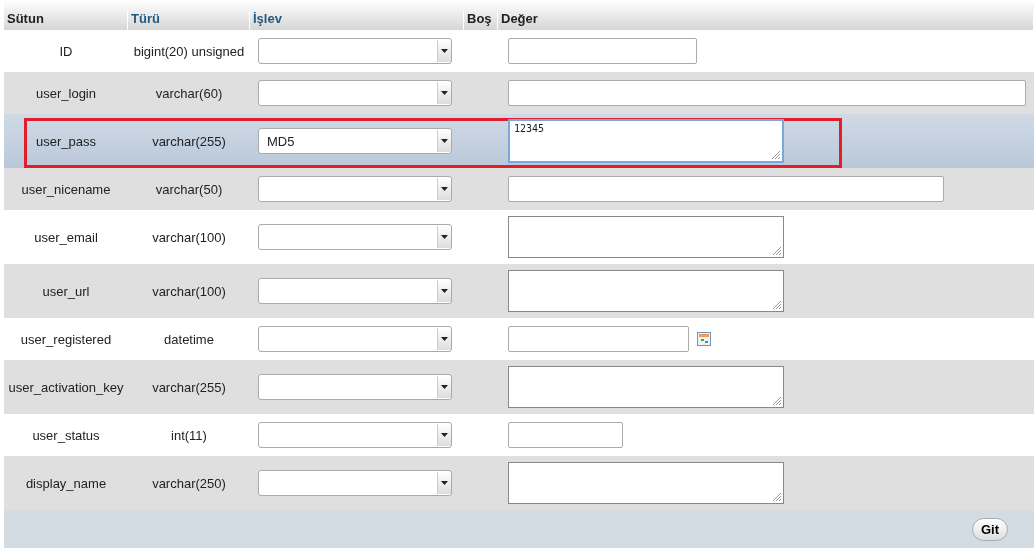 The width and height of the screenshot is (1036, 558). Describe the element at coordinates (189, 483) in the screenshot. I see `column-type: varchar(250)` at that location.